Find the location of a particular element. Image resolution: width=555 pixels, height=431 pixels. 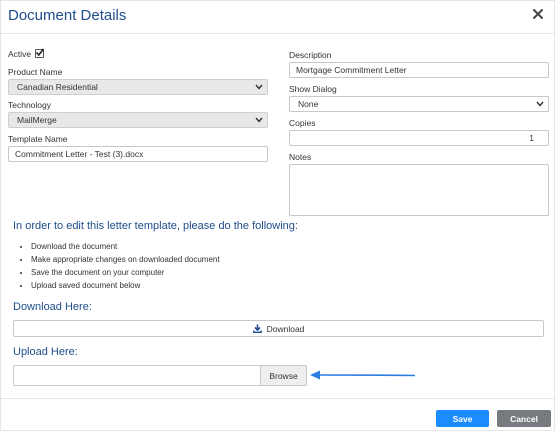

copies-value: 1 is located at coordinates (531, 138).